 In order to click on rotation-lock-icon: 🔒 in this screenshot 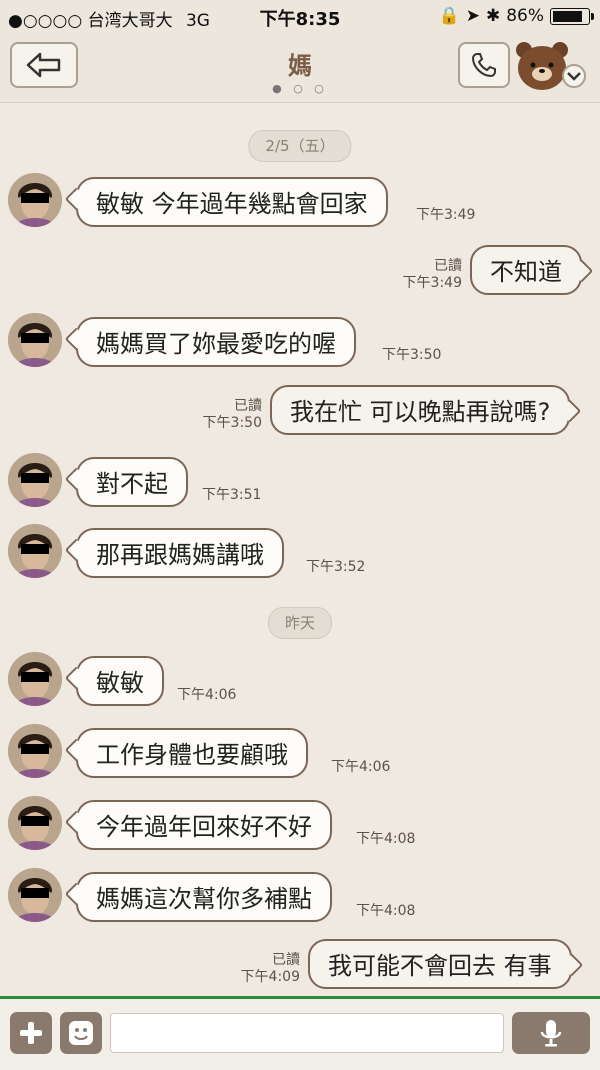, I will do `click(449, 16)`.